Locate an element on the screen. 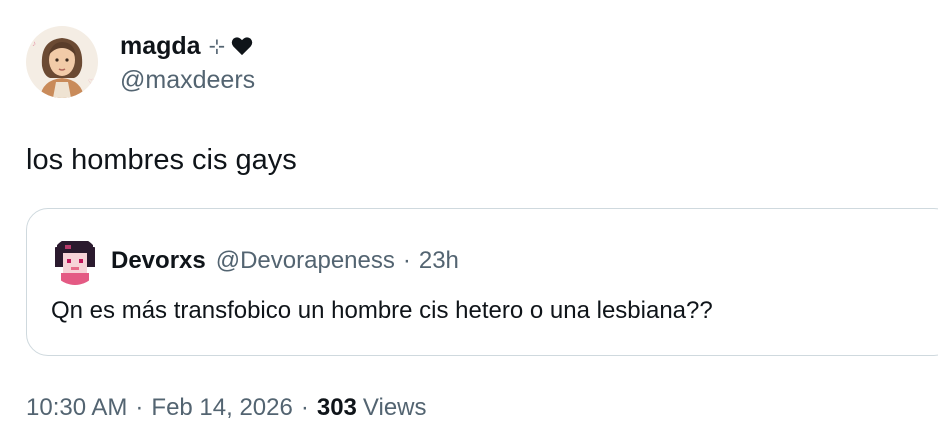 The height and width of the screenshot is (442, 938). tweet-header: ♪ ♡ magda ⊹ @maxdeers is located at coordinates (140, 62).